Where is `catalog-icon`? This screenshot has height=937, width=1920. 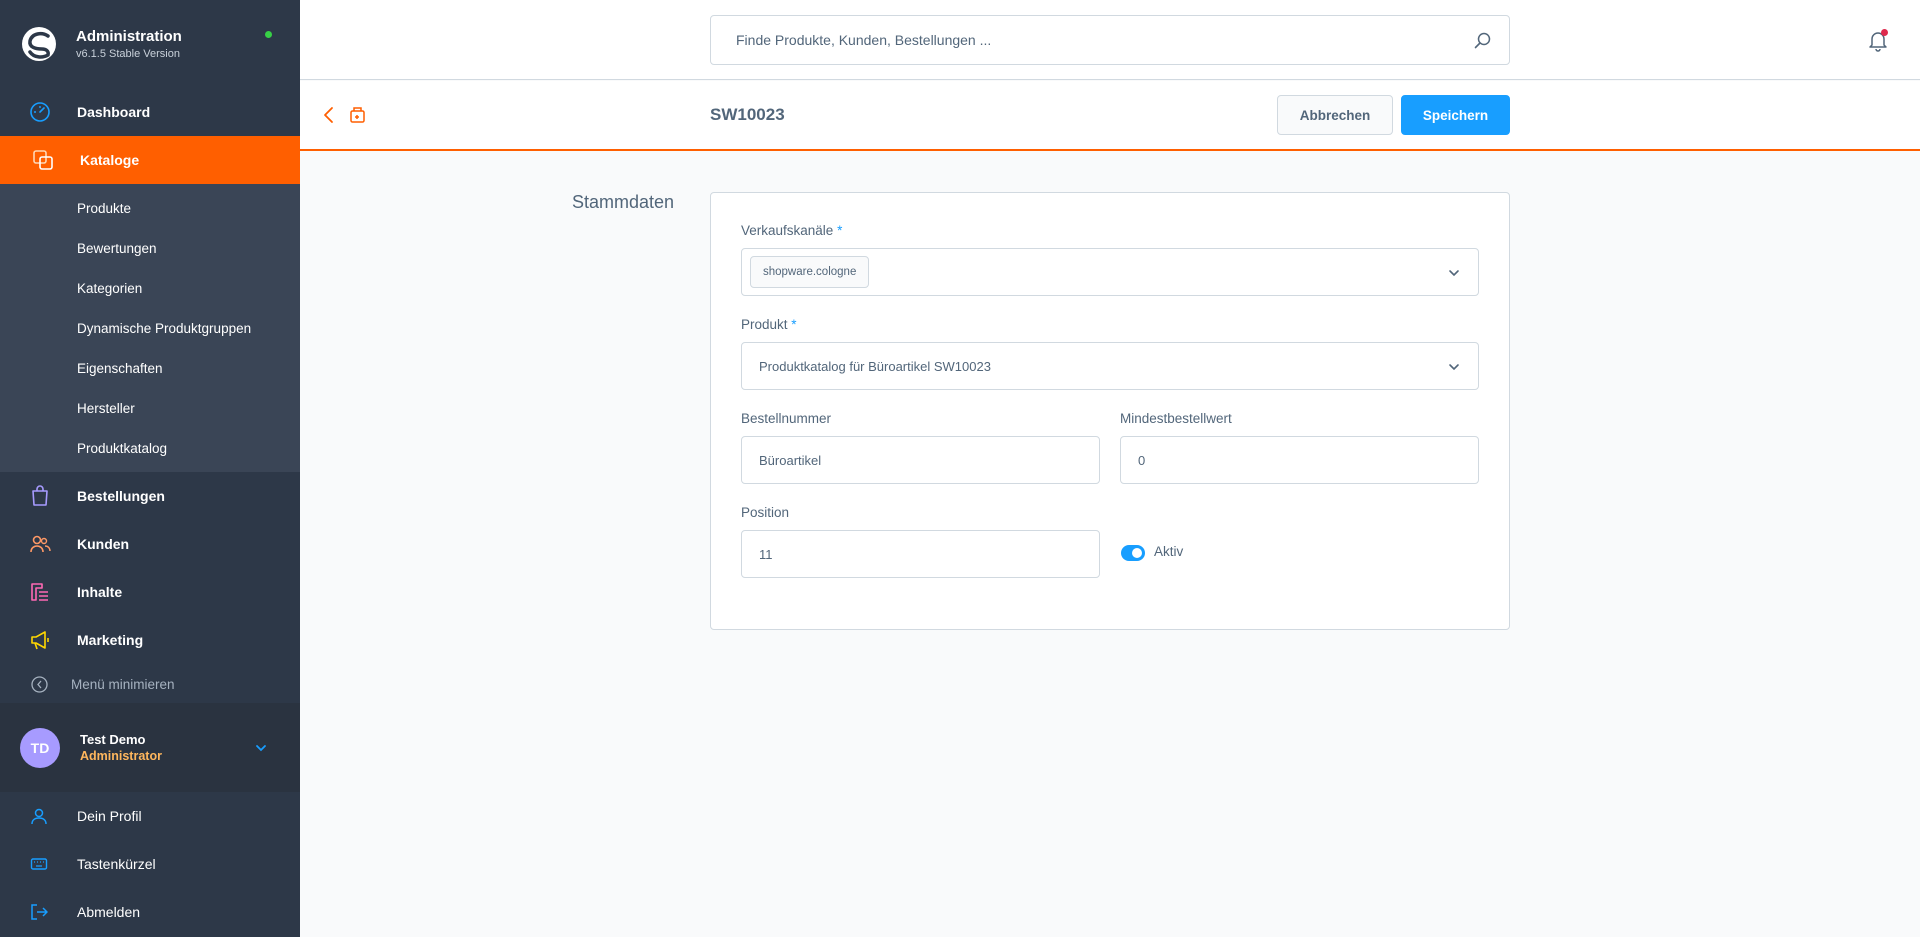
catalog-icon is located at coordinates (43, 160).